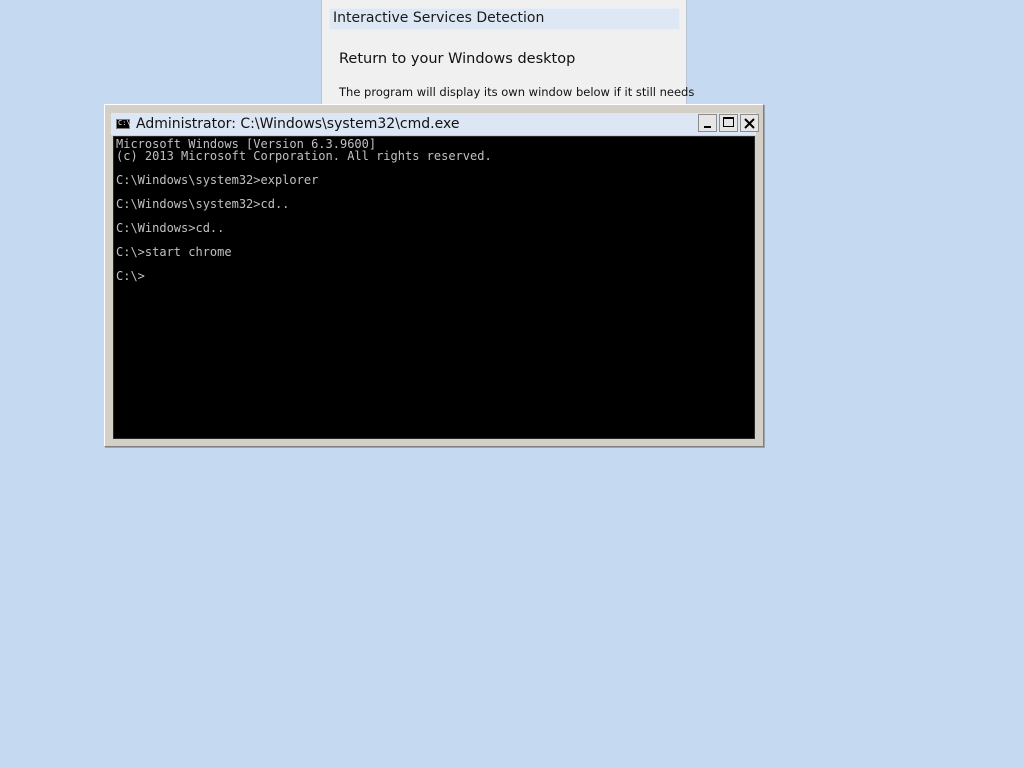  I want to click on isd-return-to-desktop-heading: Return to your Windows desktop, so click(457, 59).